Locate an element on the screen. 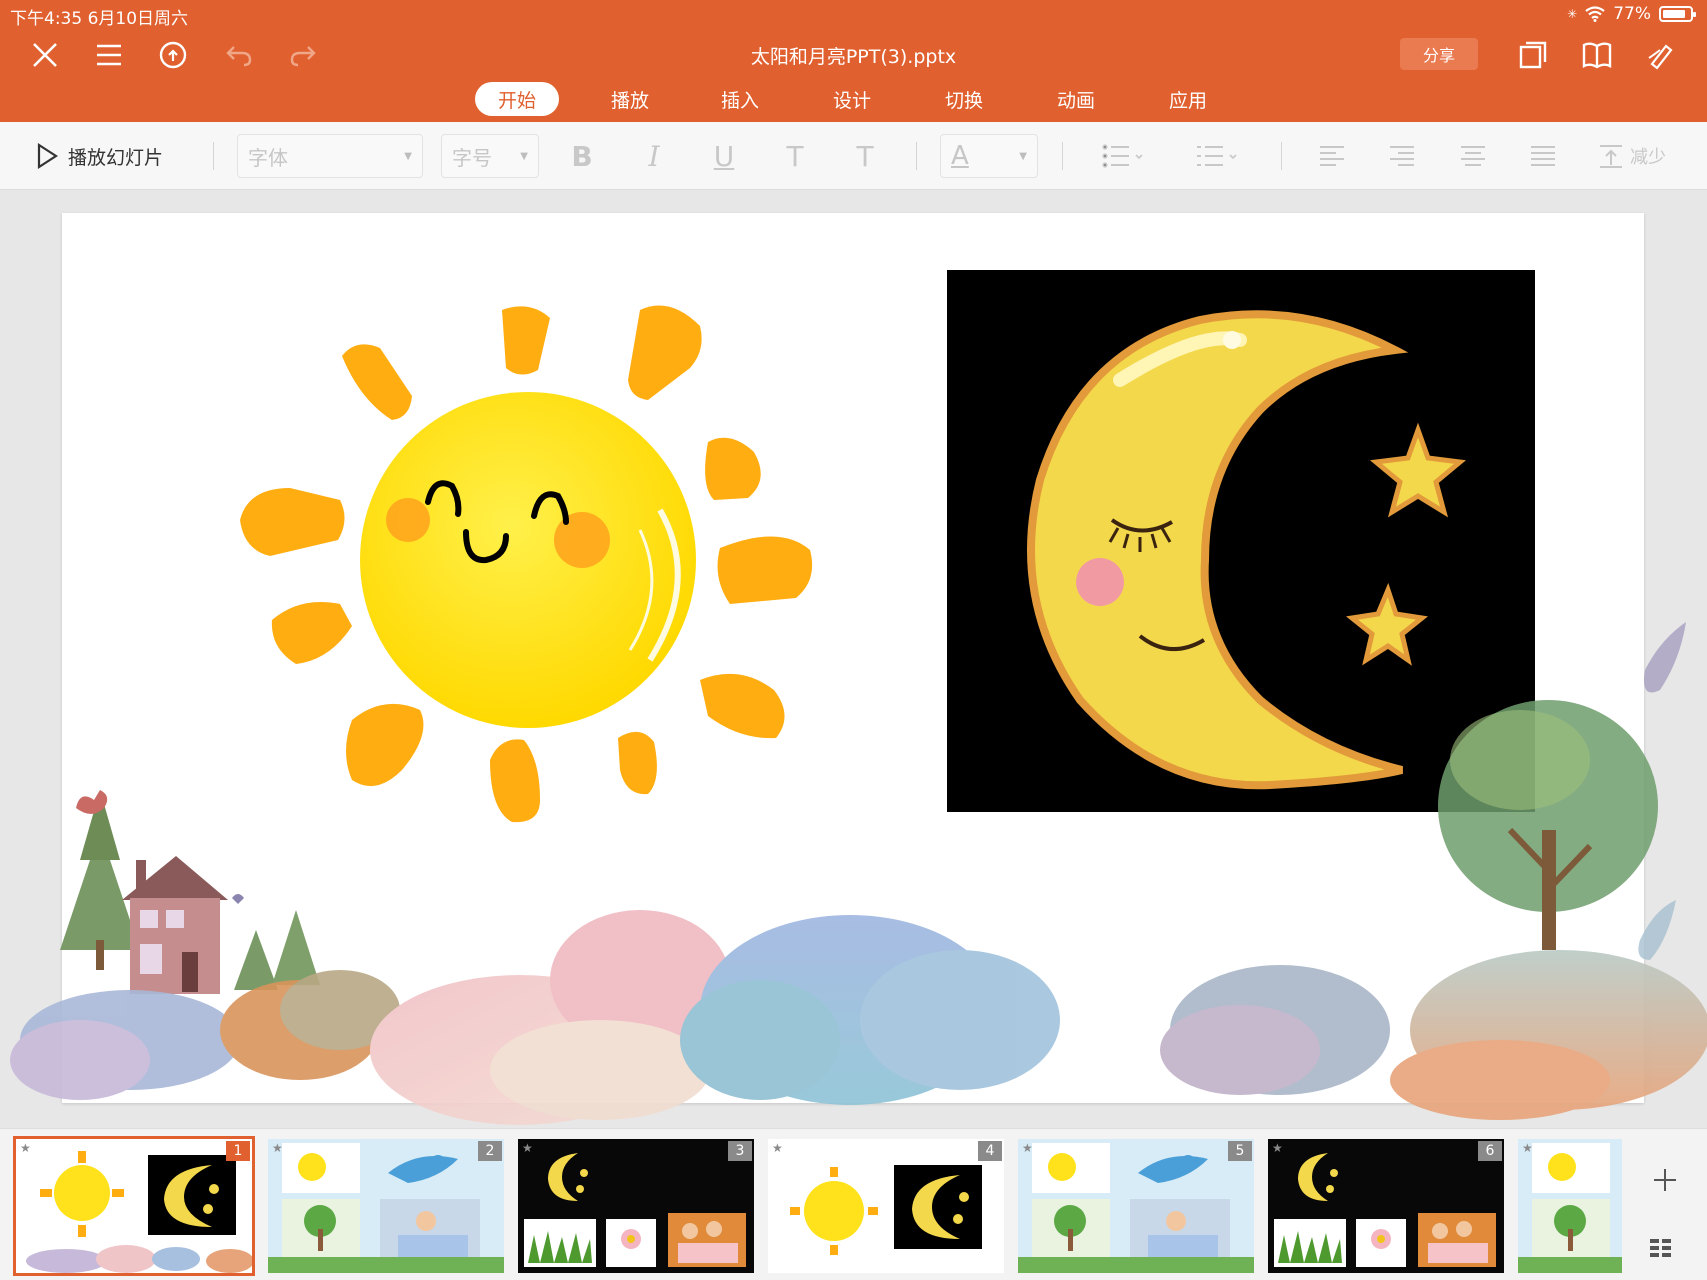 The width and height of the screenshot is (1707, 1280). book-icon is located at coordinates (1597, 55).